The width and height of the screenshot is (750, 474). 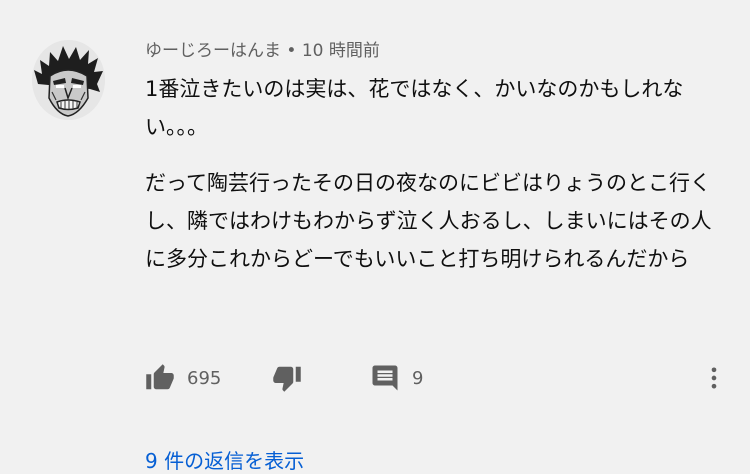 I want to click on more-options-button, so click(x=714, y=378).